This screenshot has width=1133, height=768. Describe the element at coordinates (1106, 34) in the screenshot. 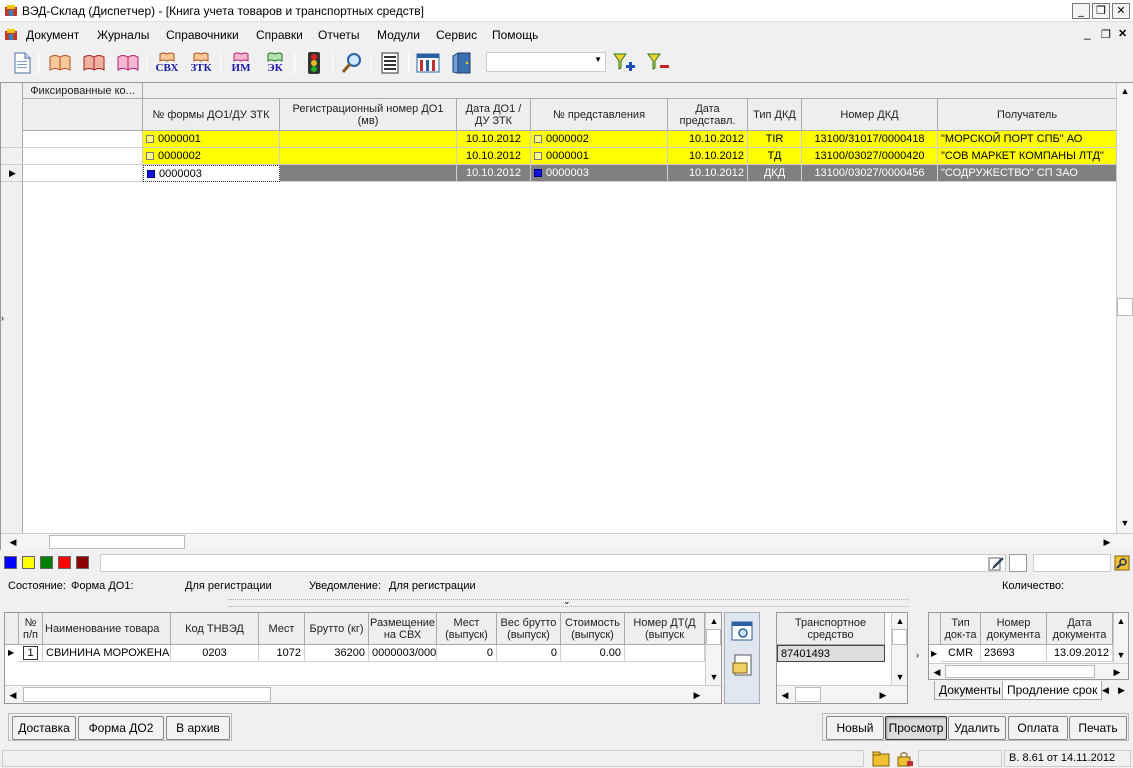

I see `mdi-restore-icon: ❐` at that location.